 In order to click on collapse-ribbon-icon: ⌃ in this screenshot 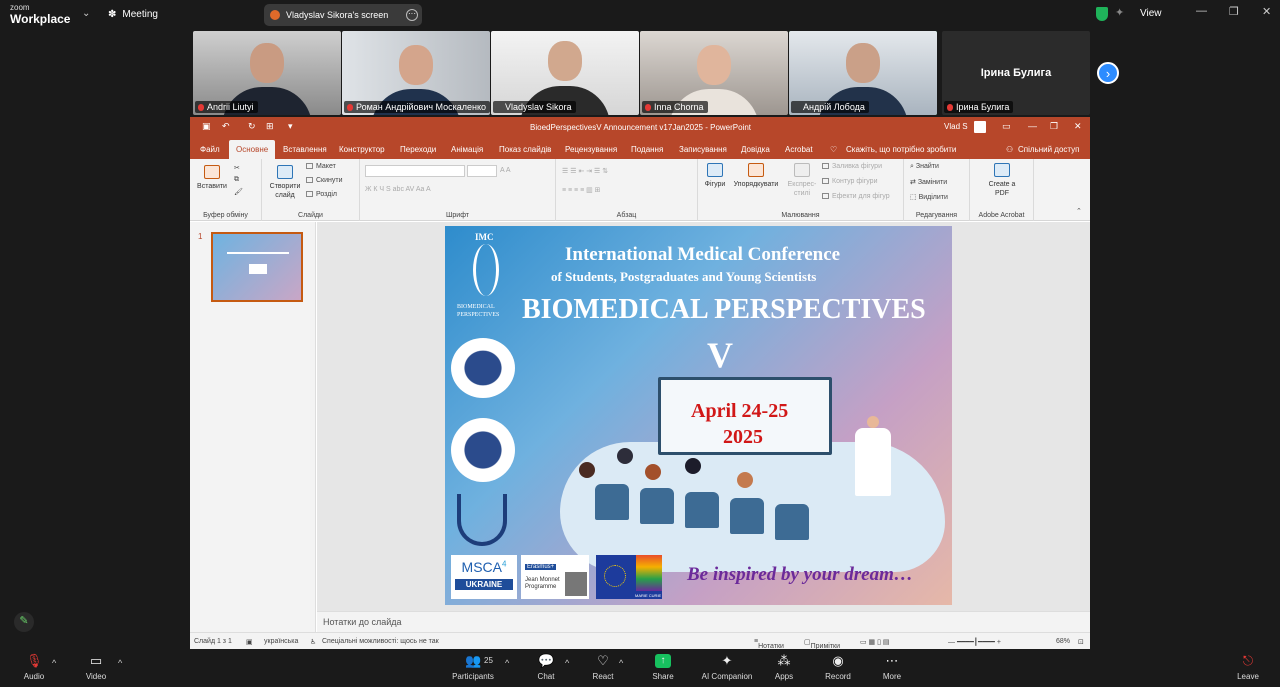, I will do `click(1079, 211)`.